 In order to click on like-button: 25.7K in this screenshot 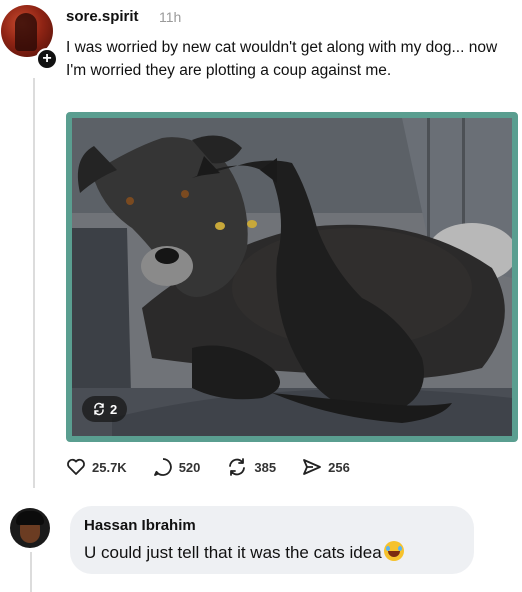, I will do `click(96, 467)`.